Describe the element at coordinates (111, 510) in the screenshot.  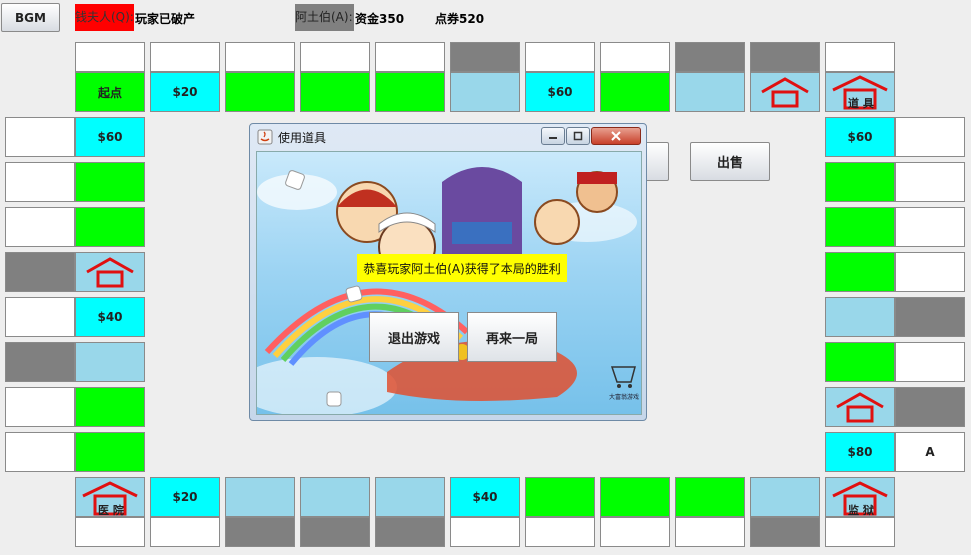
I see `hospital-label: 医 院` at that location.